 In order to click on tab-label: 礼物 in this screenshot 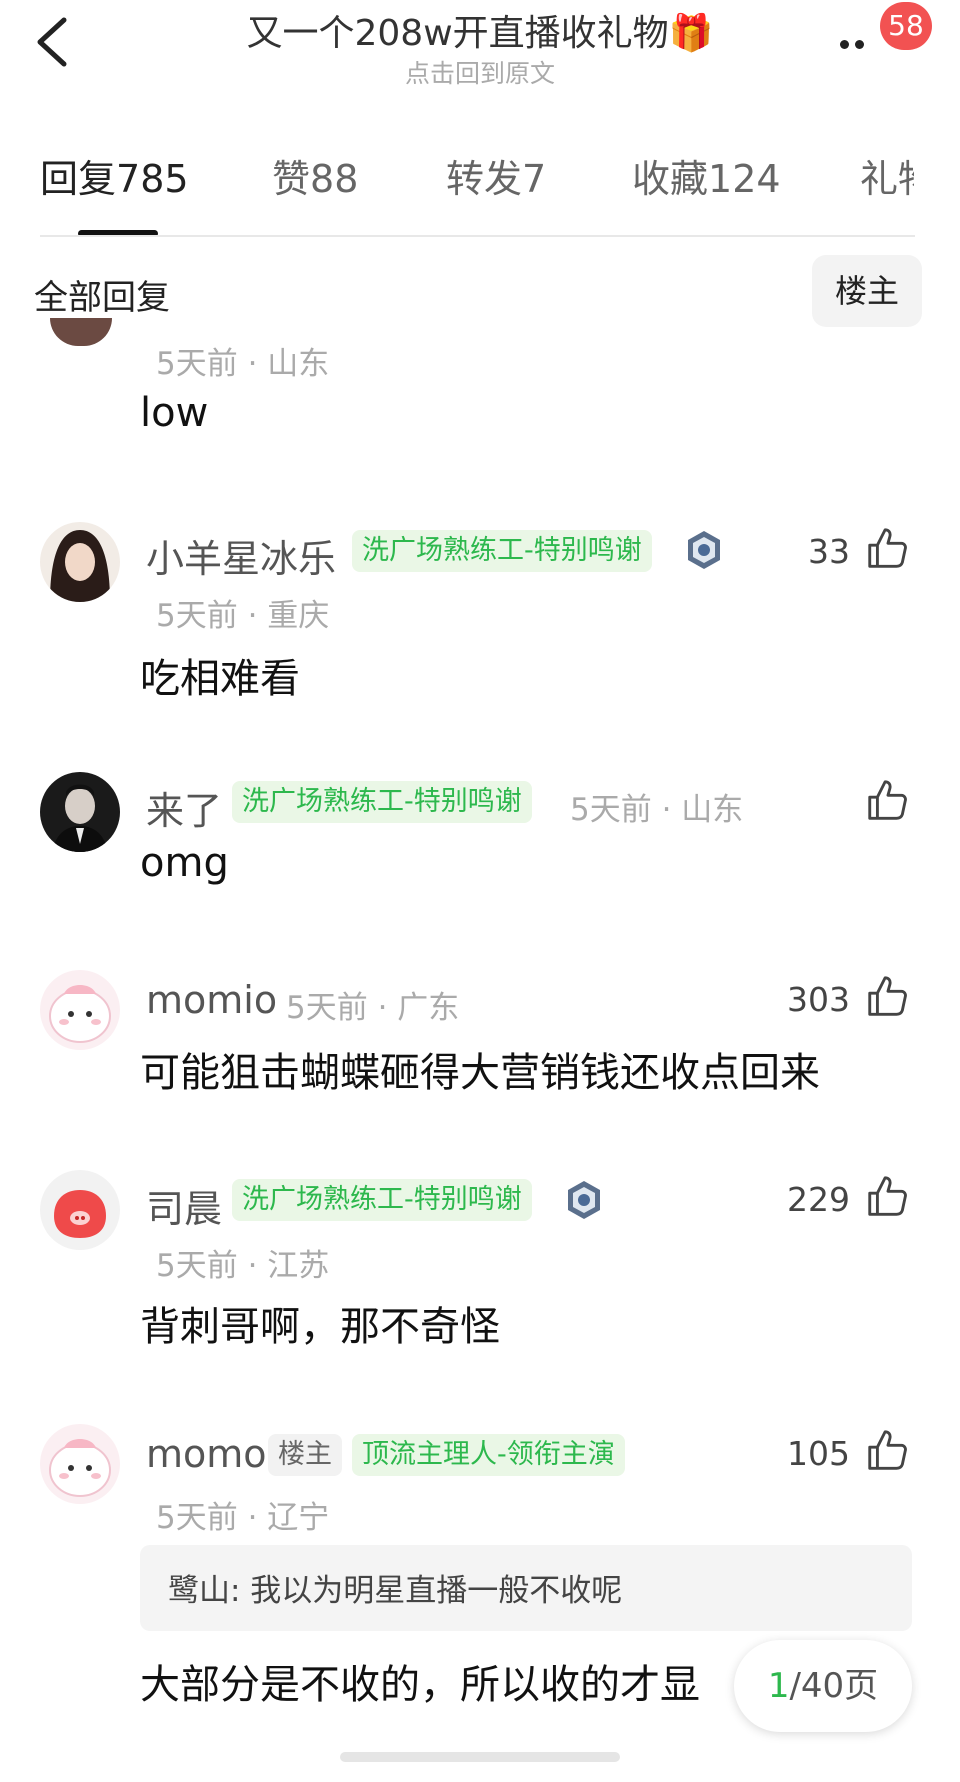, I will do `click(887, 179)`.